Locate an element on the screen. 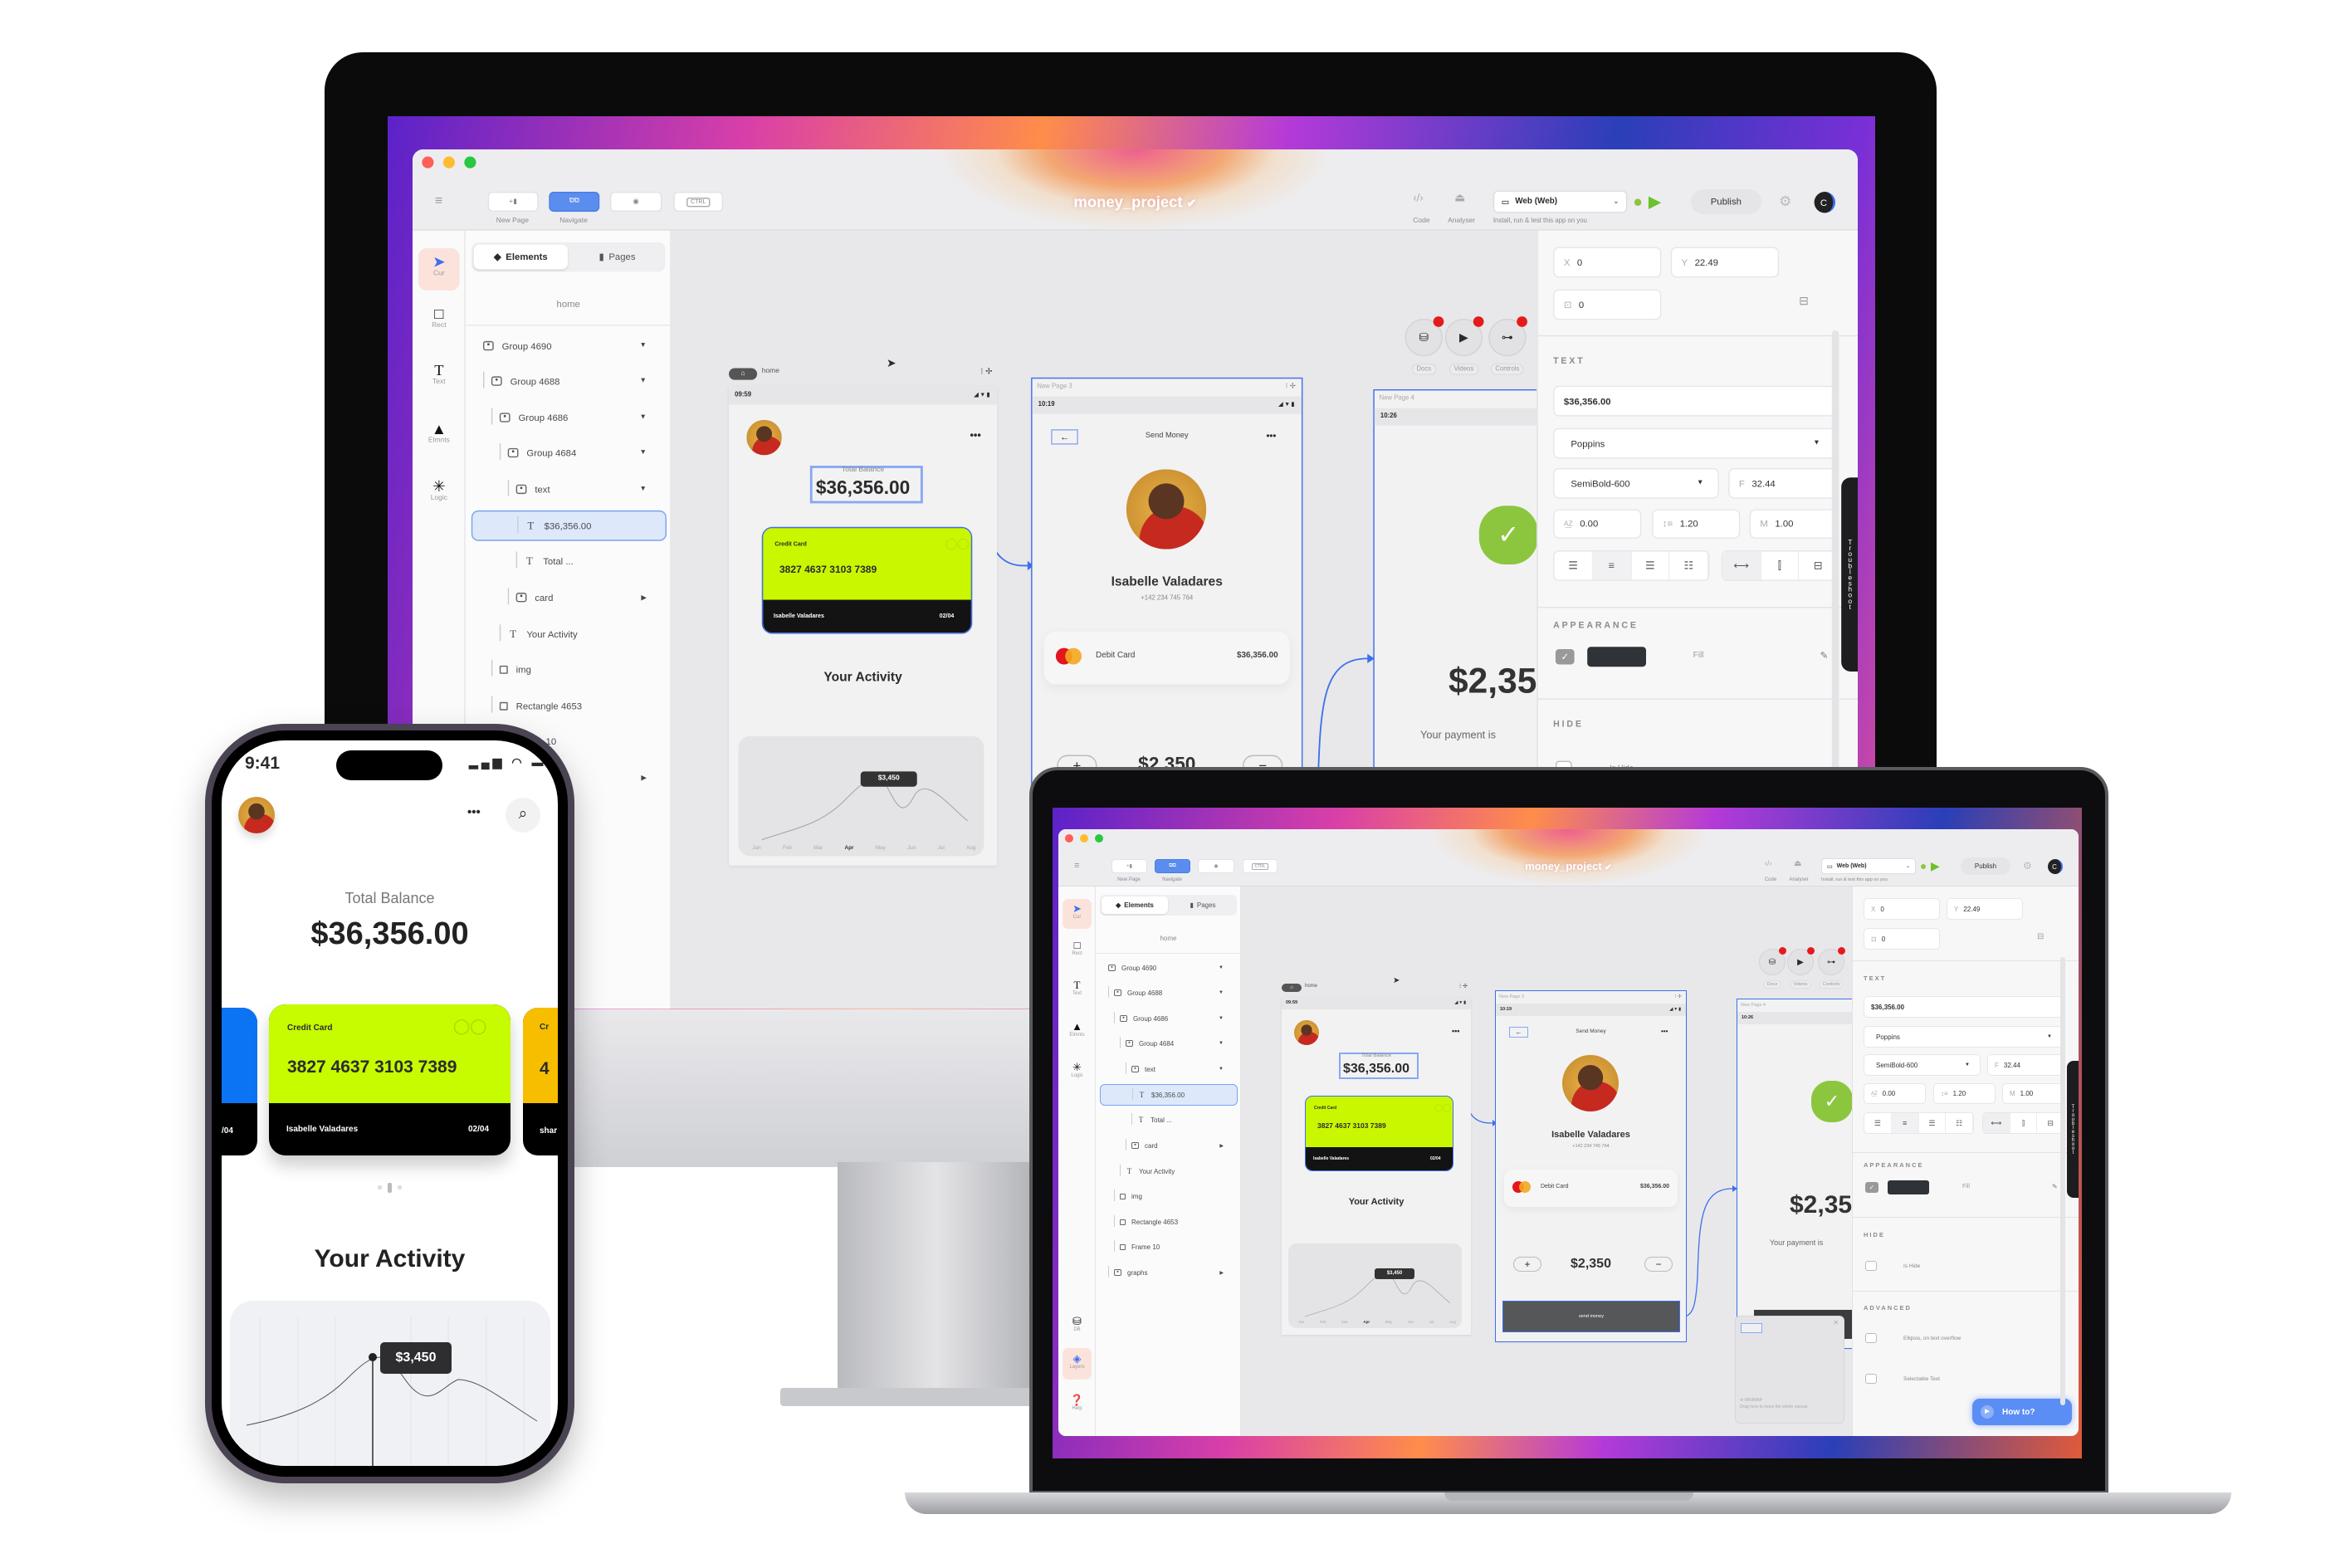 This screenshot has width=2345, height=1568. activity-graph: $3,450 is located at coordinates (390, 1384).